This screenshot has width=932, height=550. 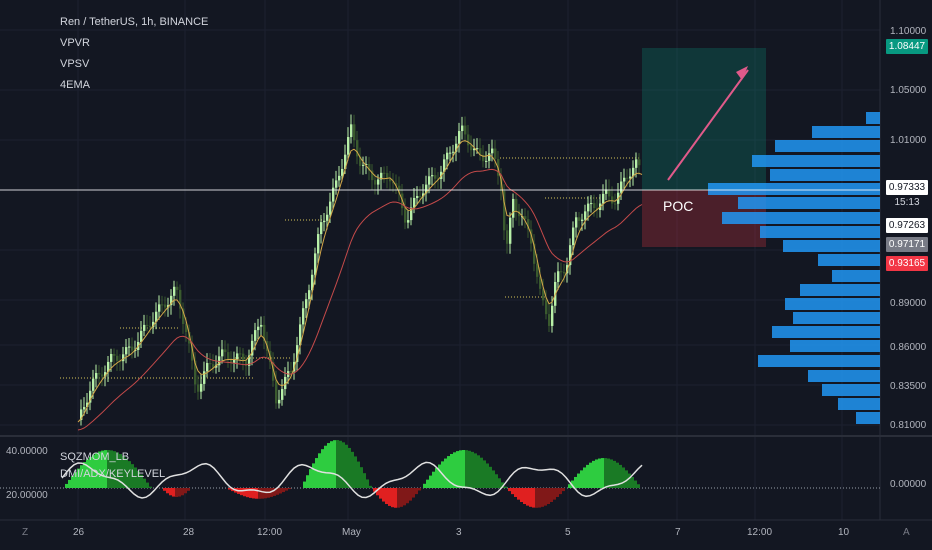 What do you see at coordinates (134, 22) in the screenshot?
I see `symbol-title: Ren / TetherUS, 1h, BINANCE` at bounding box center [134, 22].